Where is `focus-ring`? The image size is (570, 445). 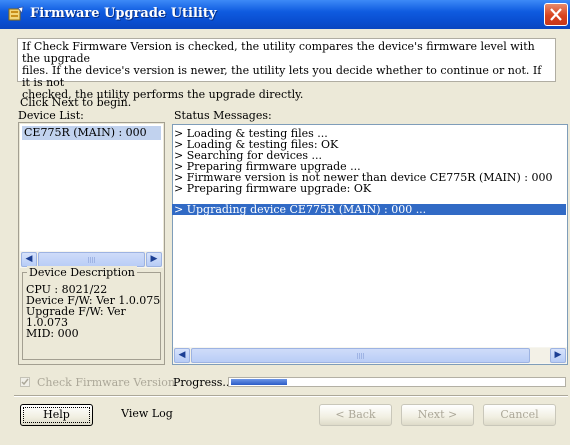 focus-ring is located at coordinates (56, 415).